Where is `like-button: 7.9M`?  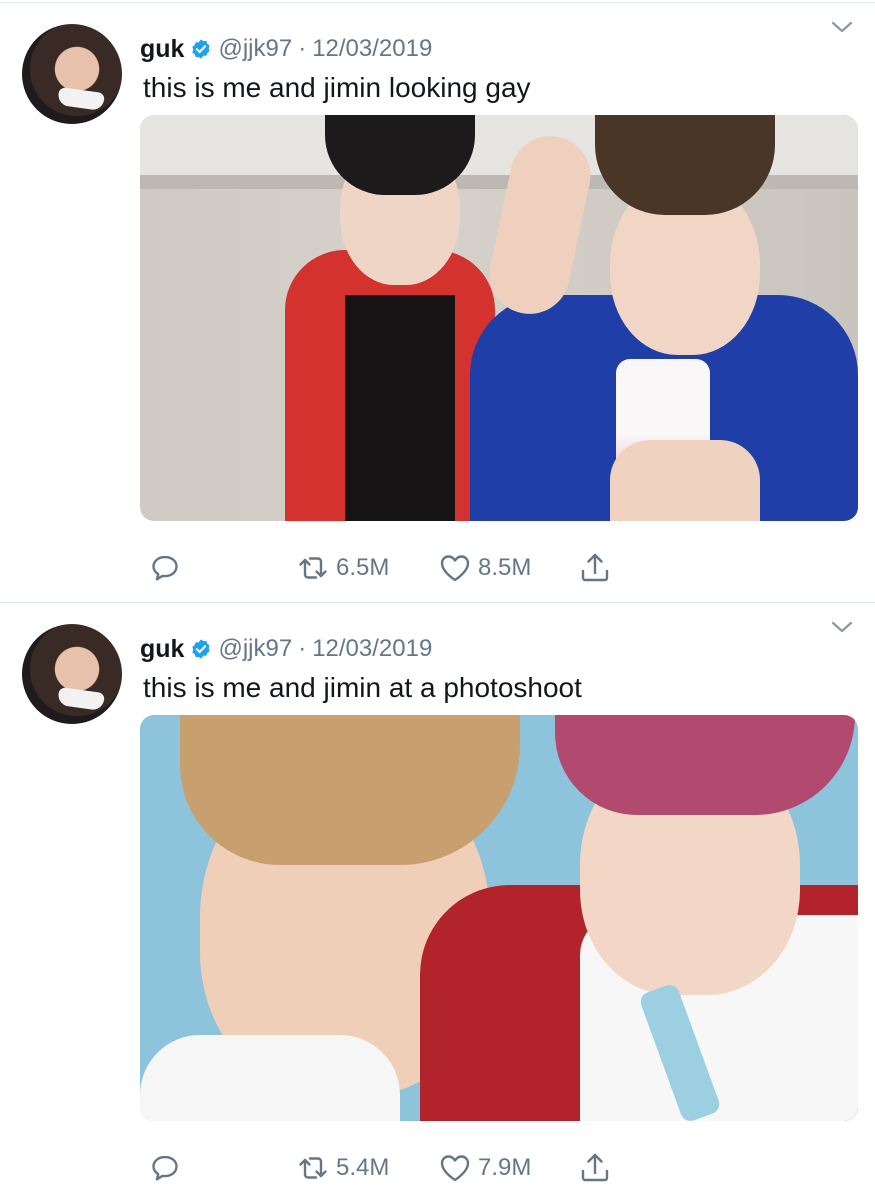
like-button: 7.9M is located at coordinates (484, 1168).